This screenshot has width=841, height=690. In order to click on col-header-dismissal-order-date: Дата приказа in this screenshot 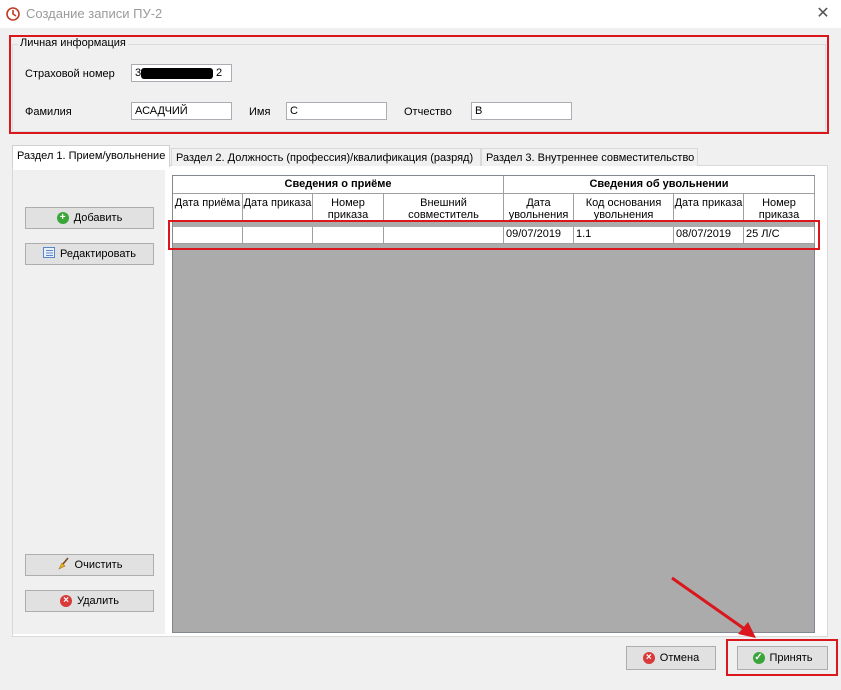, I will do `click(709, 208)`.